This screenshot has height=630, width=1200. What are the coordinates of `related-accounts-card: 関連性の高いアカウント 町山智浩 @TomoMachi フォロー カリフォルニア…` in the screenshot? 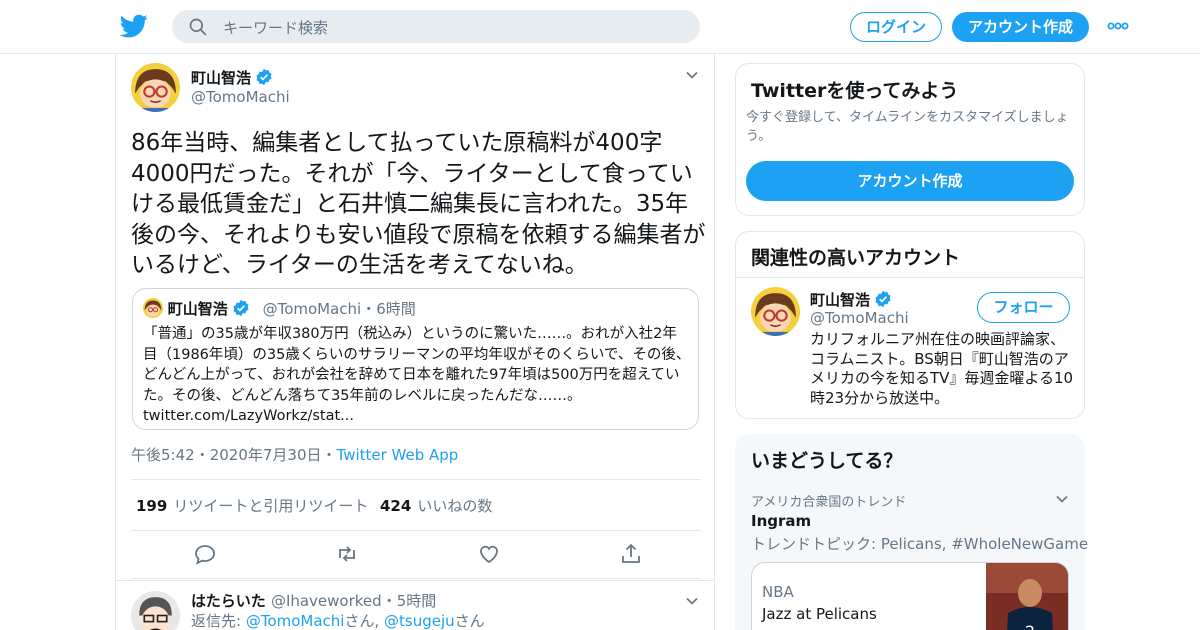 It's located at (910, 325).